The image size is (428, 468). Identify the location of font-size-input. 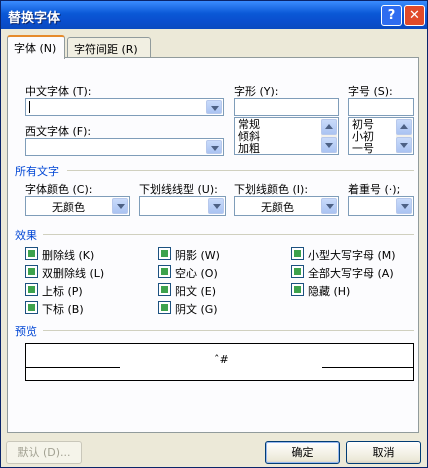
(381, 107).